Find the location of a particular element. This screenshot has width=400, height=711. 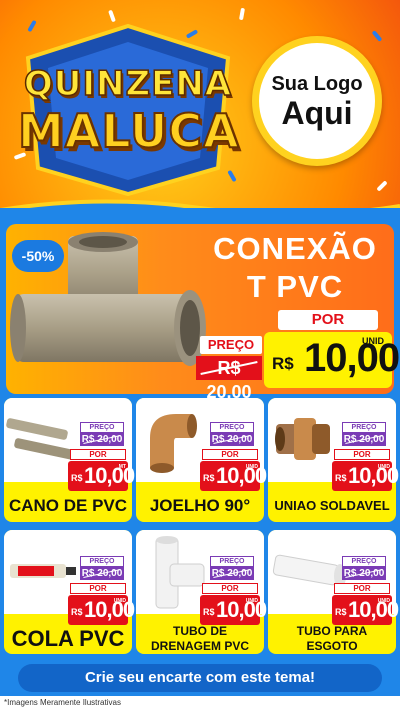

title-line-2: MALUCA is located at coordinates (128, 131).